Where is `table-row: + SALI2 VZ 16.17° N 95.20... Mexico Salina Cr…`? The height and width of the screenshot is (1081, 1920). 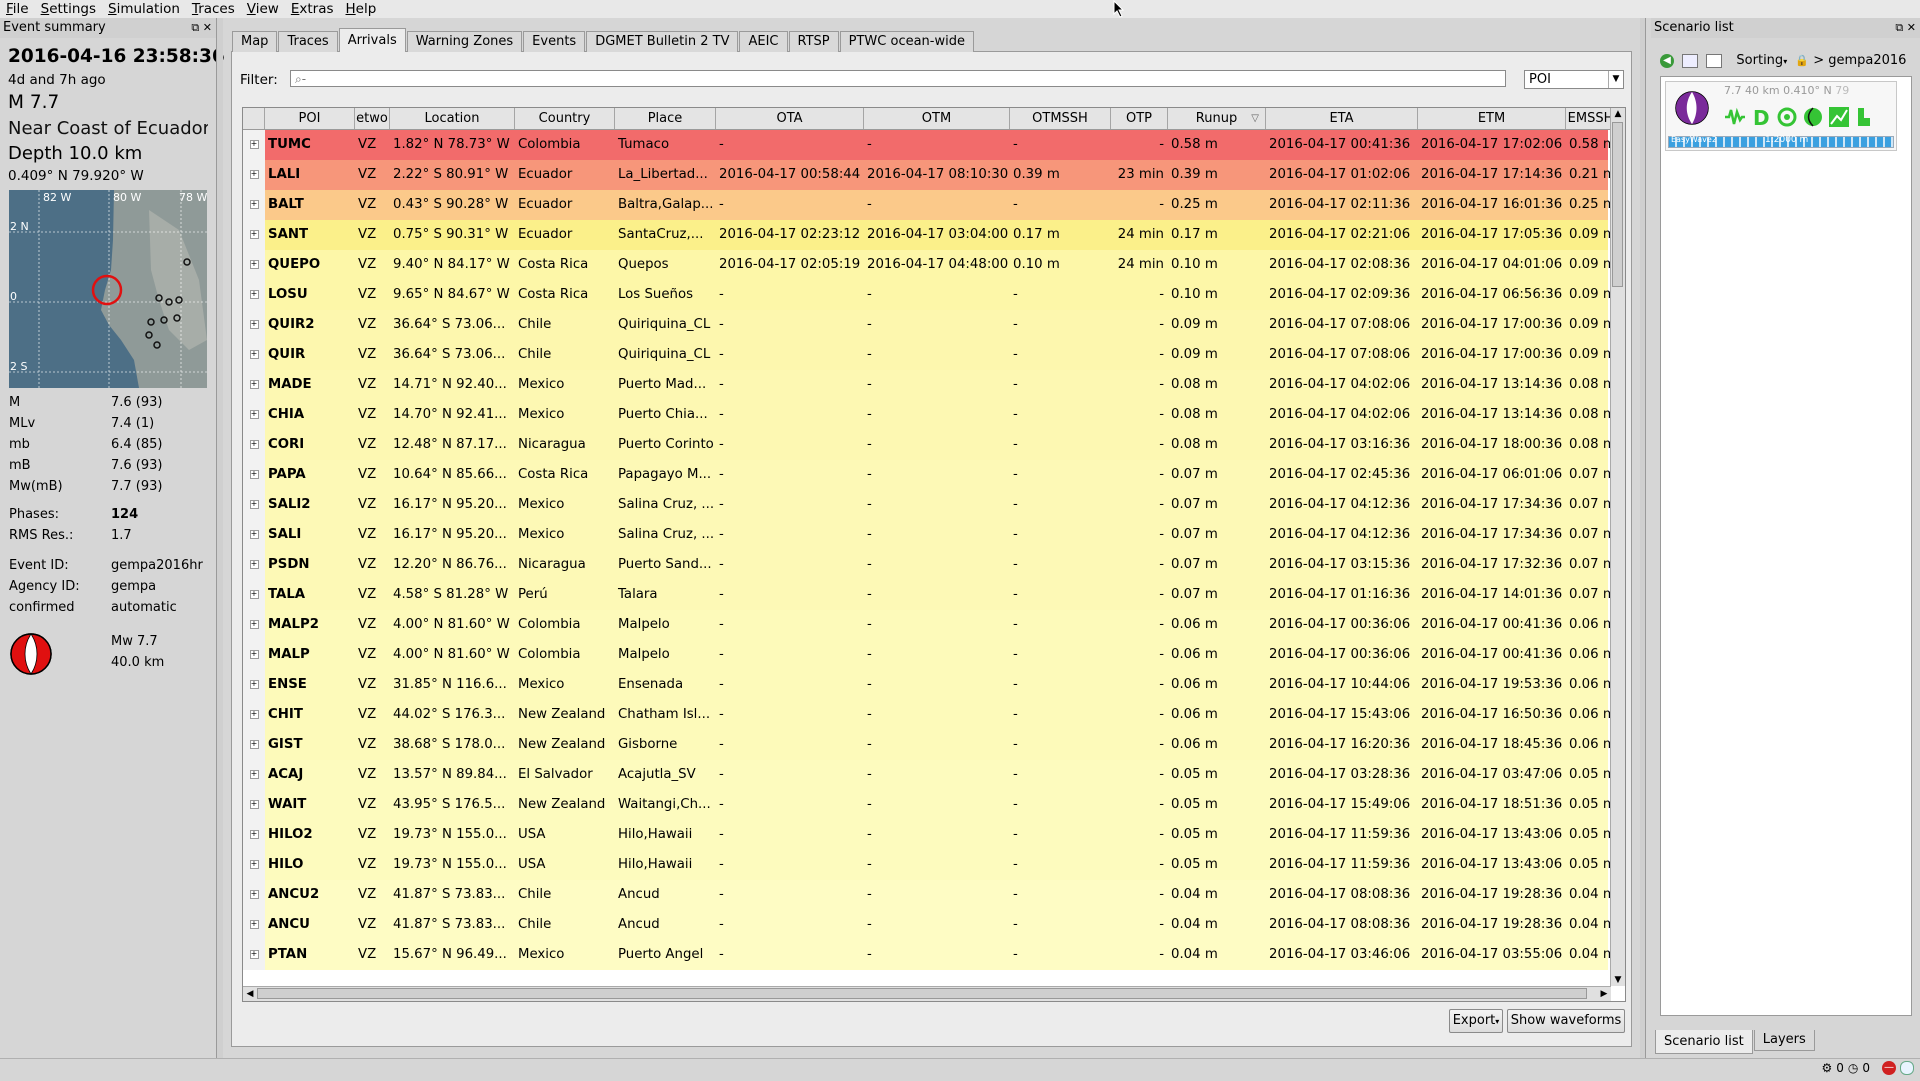 table-row: + SALI2 VZ 16.17° N 95.20... Mexico Salina Cr… is located at coordinates (929, 505).